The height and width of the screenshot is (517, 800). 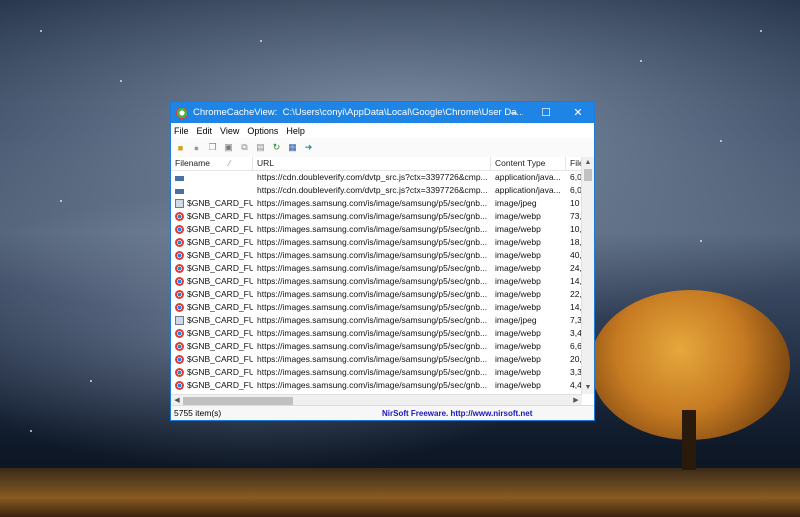 I want to click on minimize-button: –, so click(x=514, y=112).